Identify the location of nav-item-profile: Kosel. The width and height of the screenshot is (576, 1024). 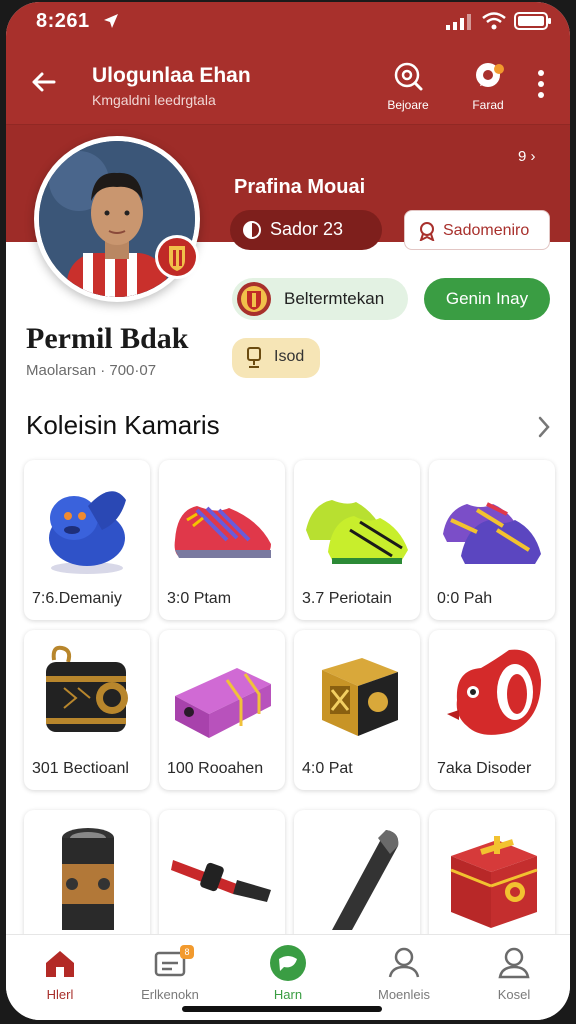
(514, 973).